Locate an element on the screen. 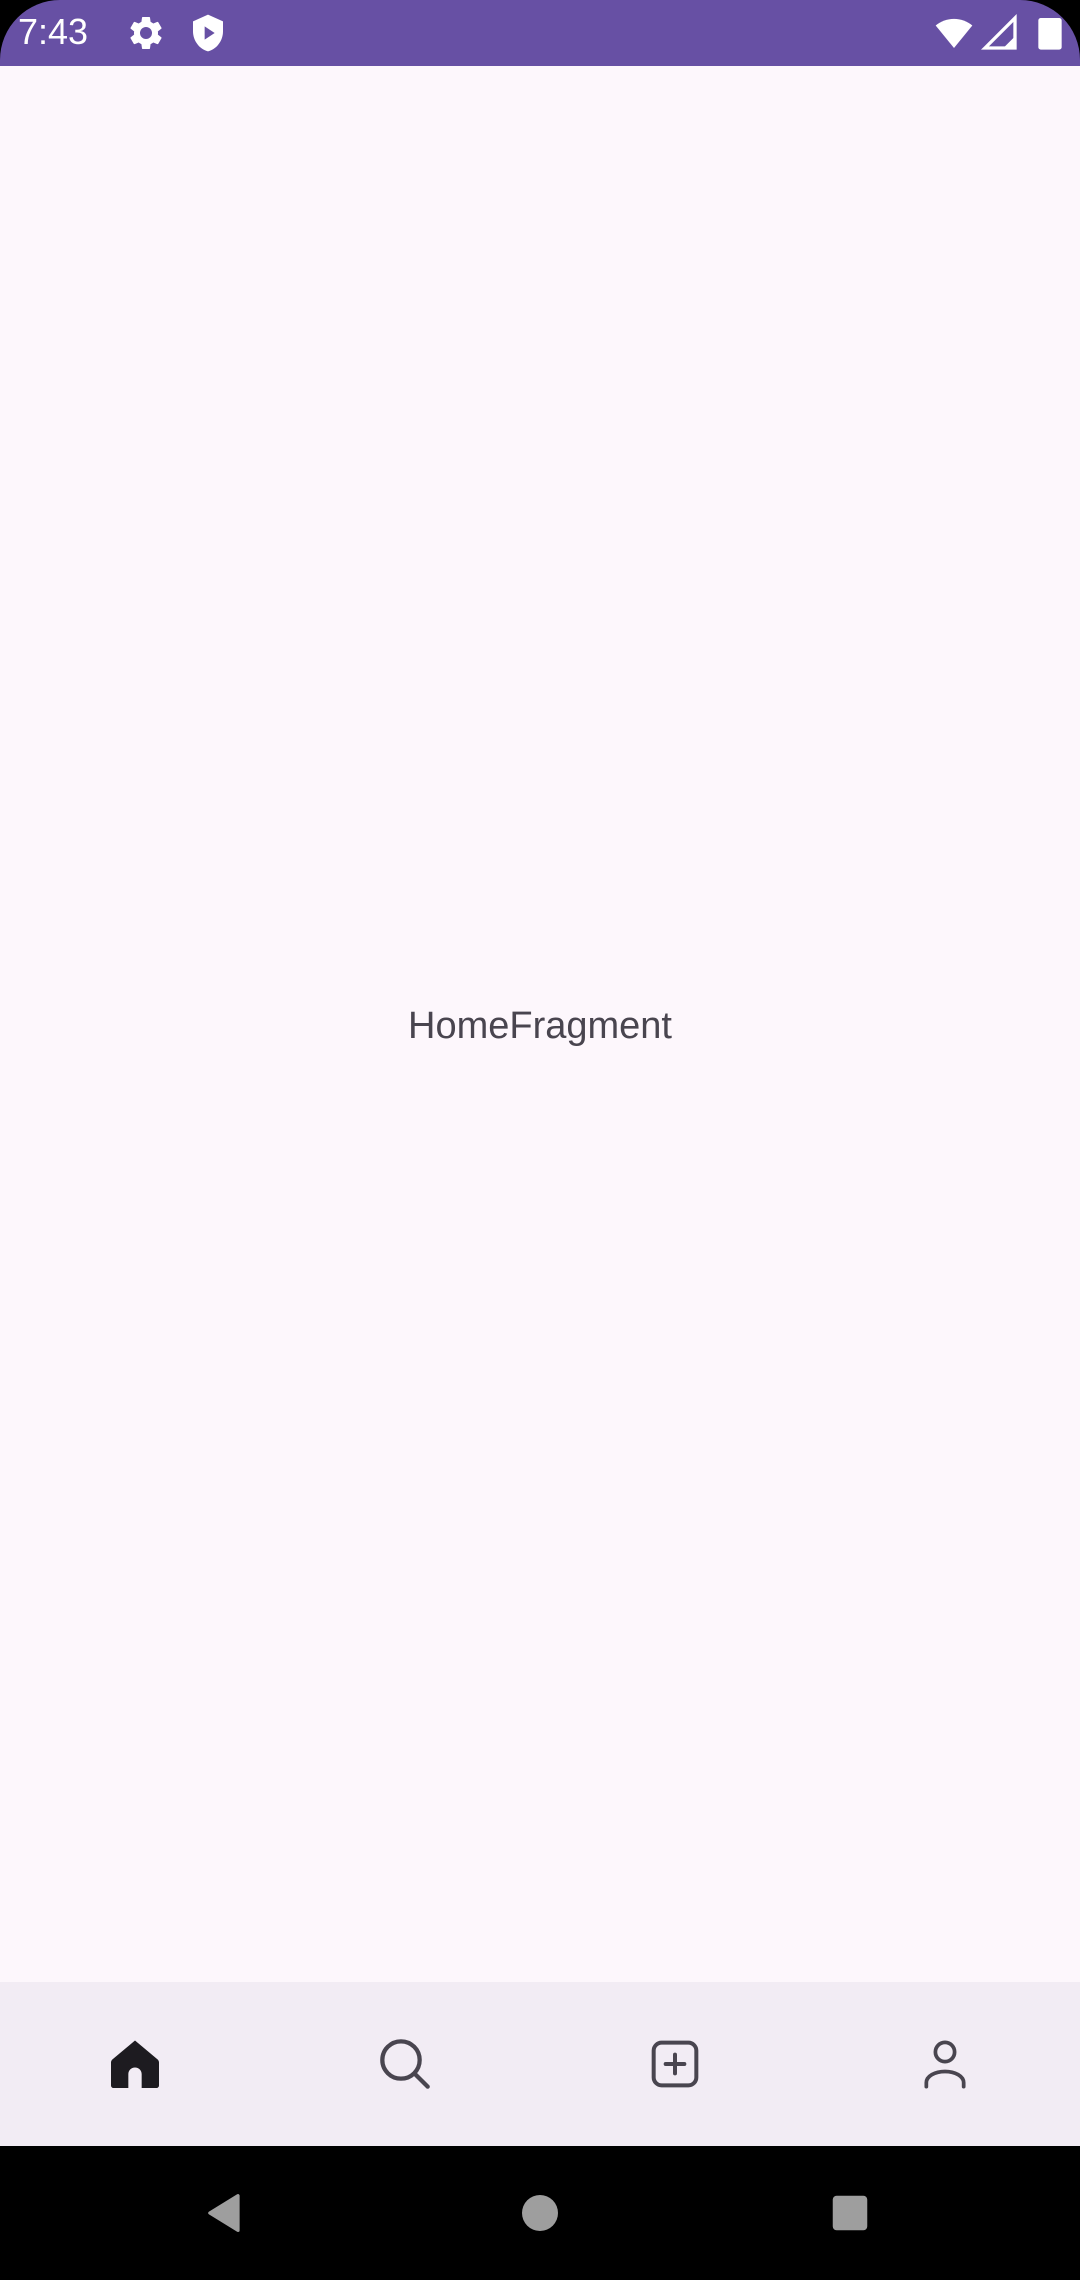  nav-item-profile is located at coordinates (945, 2064).